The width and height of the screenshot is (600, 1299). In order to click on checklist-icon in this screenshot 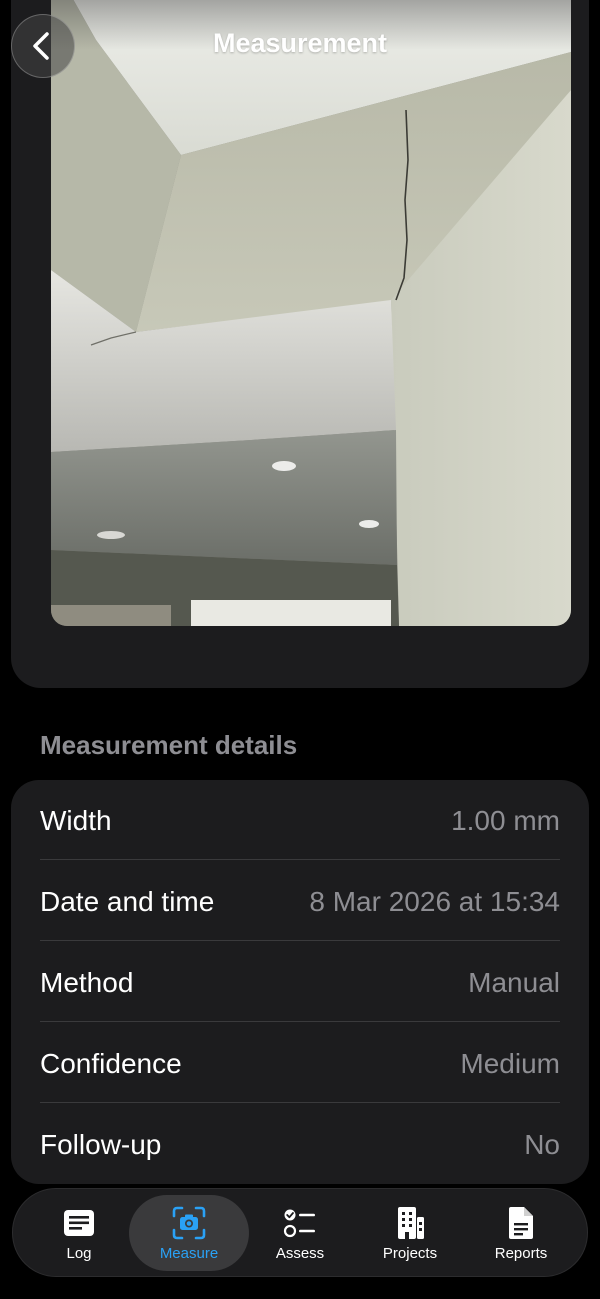, I will do `click(299, 1223)`.